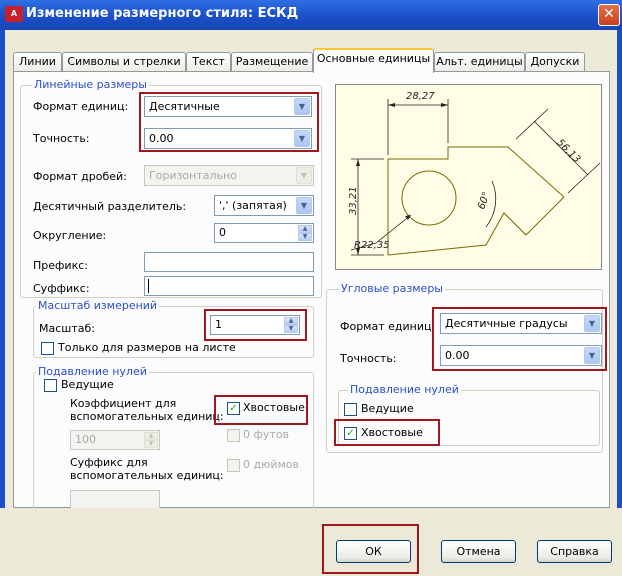 Image resolution: width=622 pixels, height=576 pixels. I want to click on sub-units-factor-value: 100, so click(85, 439).